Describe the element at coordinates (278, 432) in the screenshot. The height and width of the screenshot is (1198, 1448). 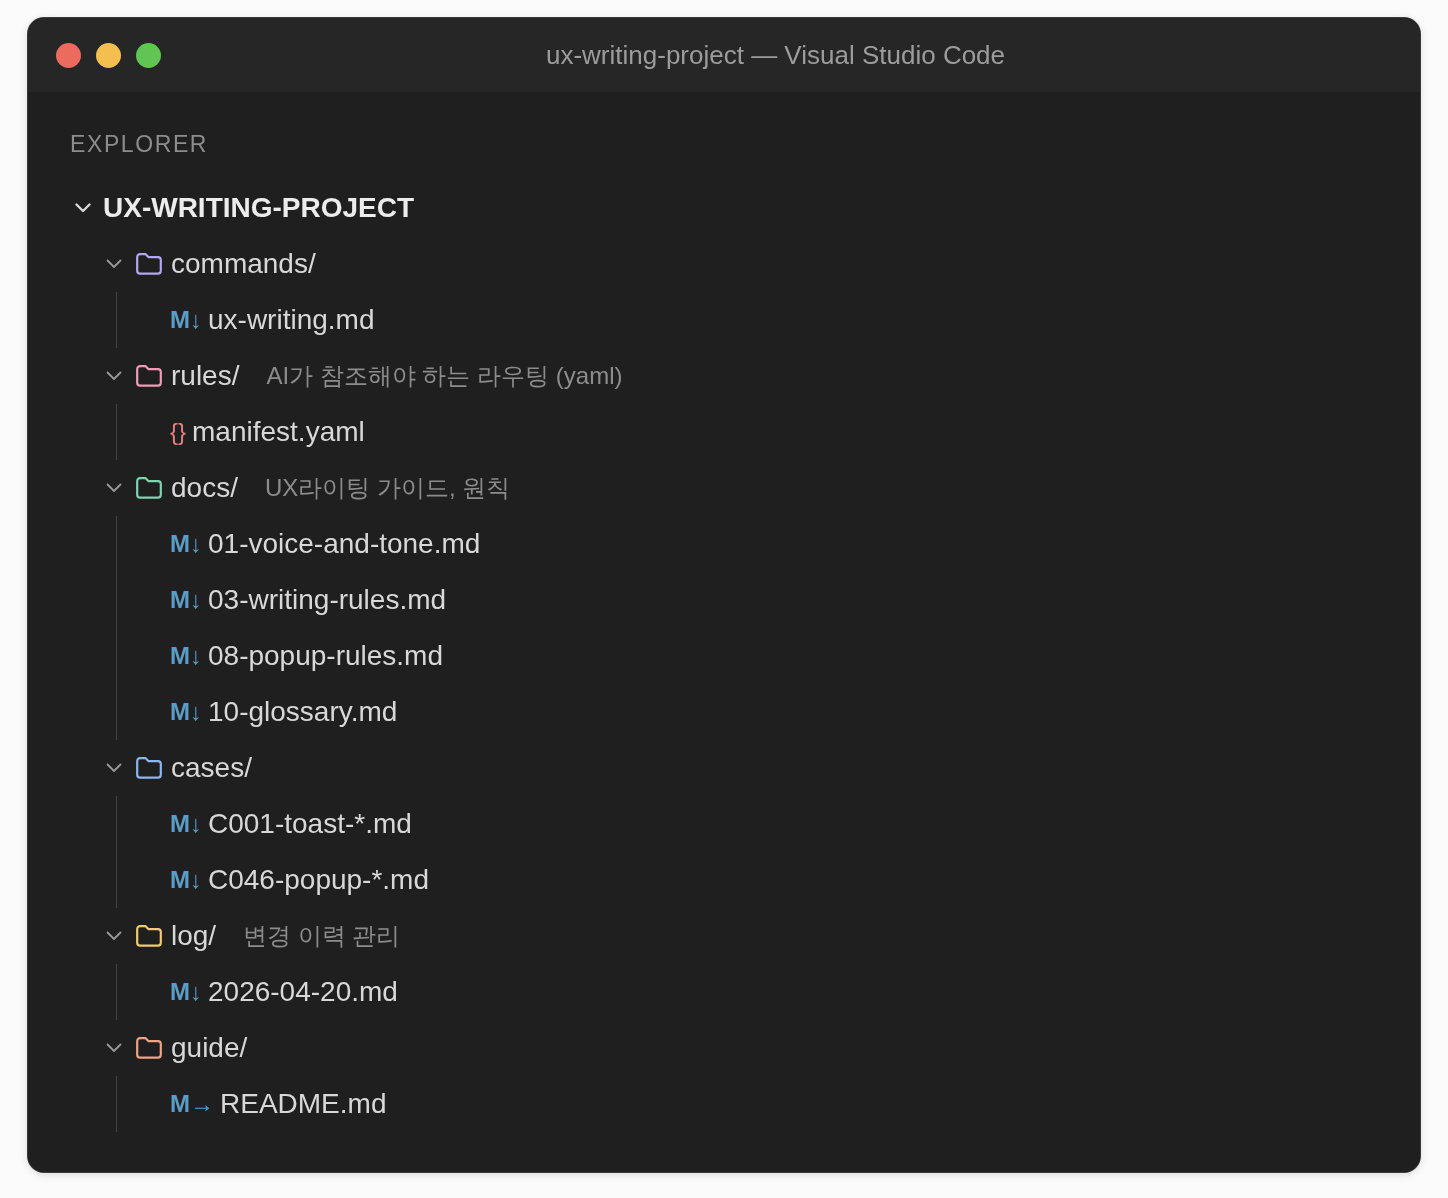
I see `file-name: manifest.yaml` at that location.